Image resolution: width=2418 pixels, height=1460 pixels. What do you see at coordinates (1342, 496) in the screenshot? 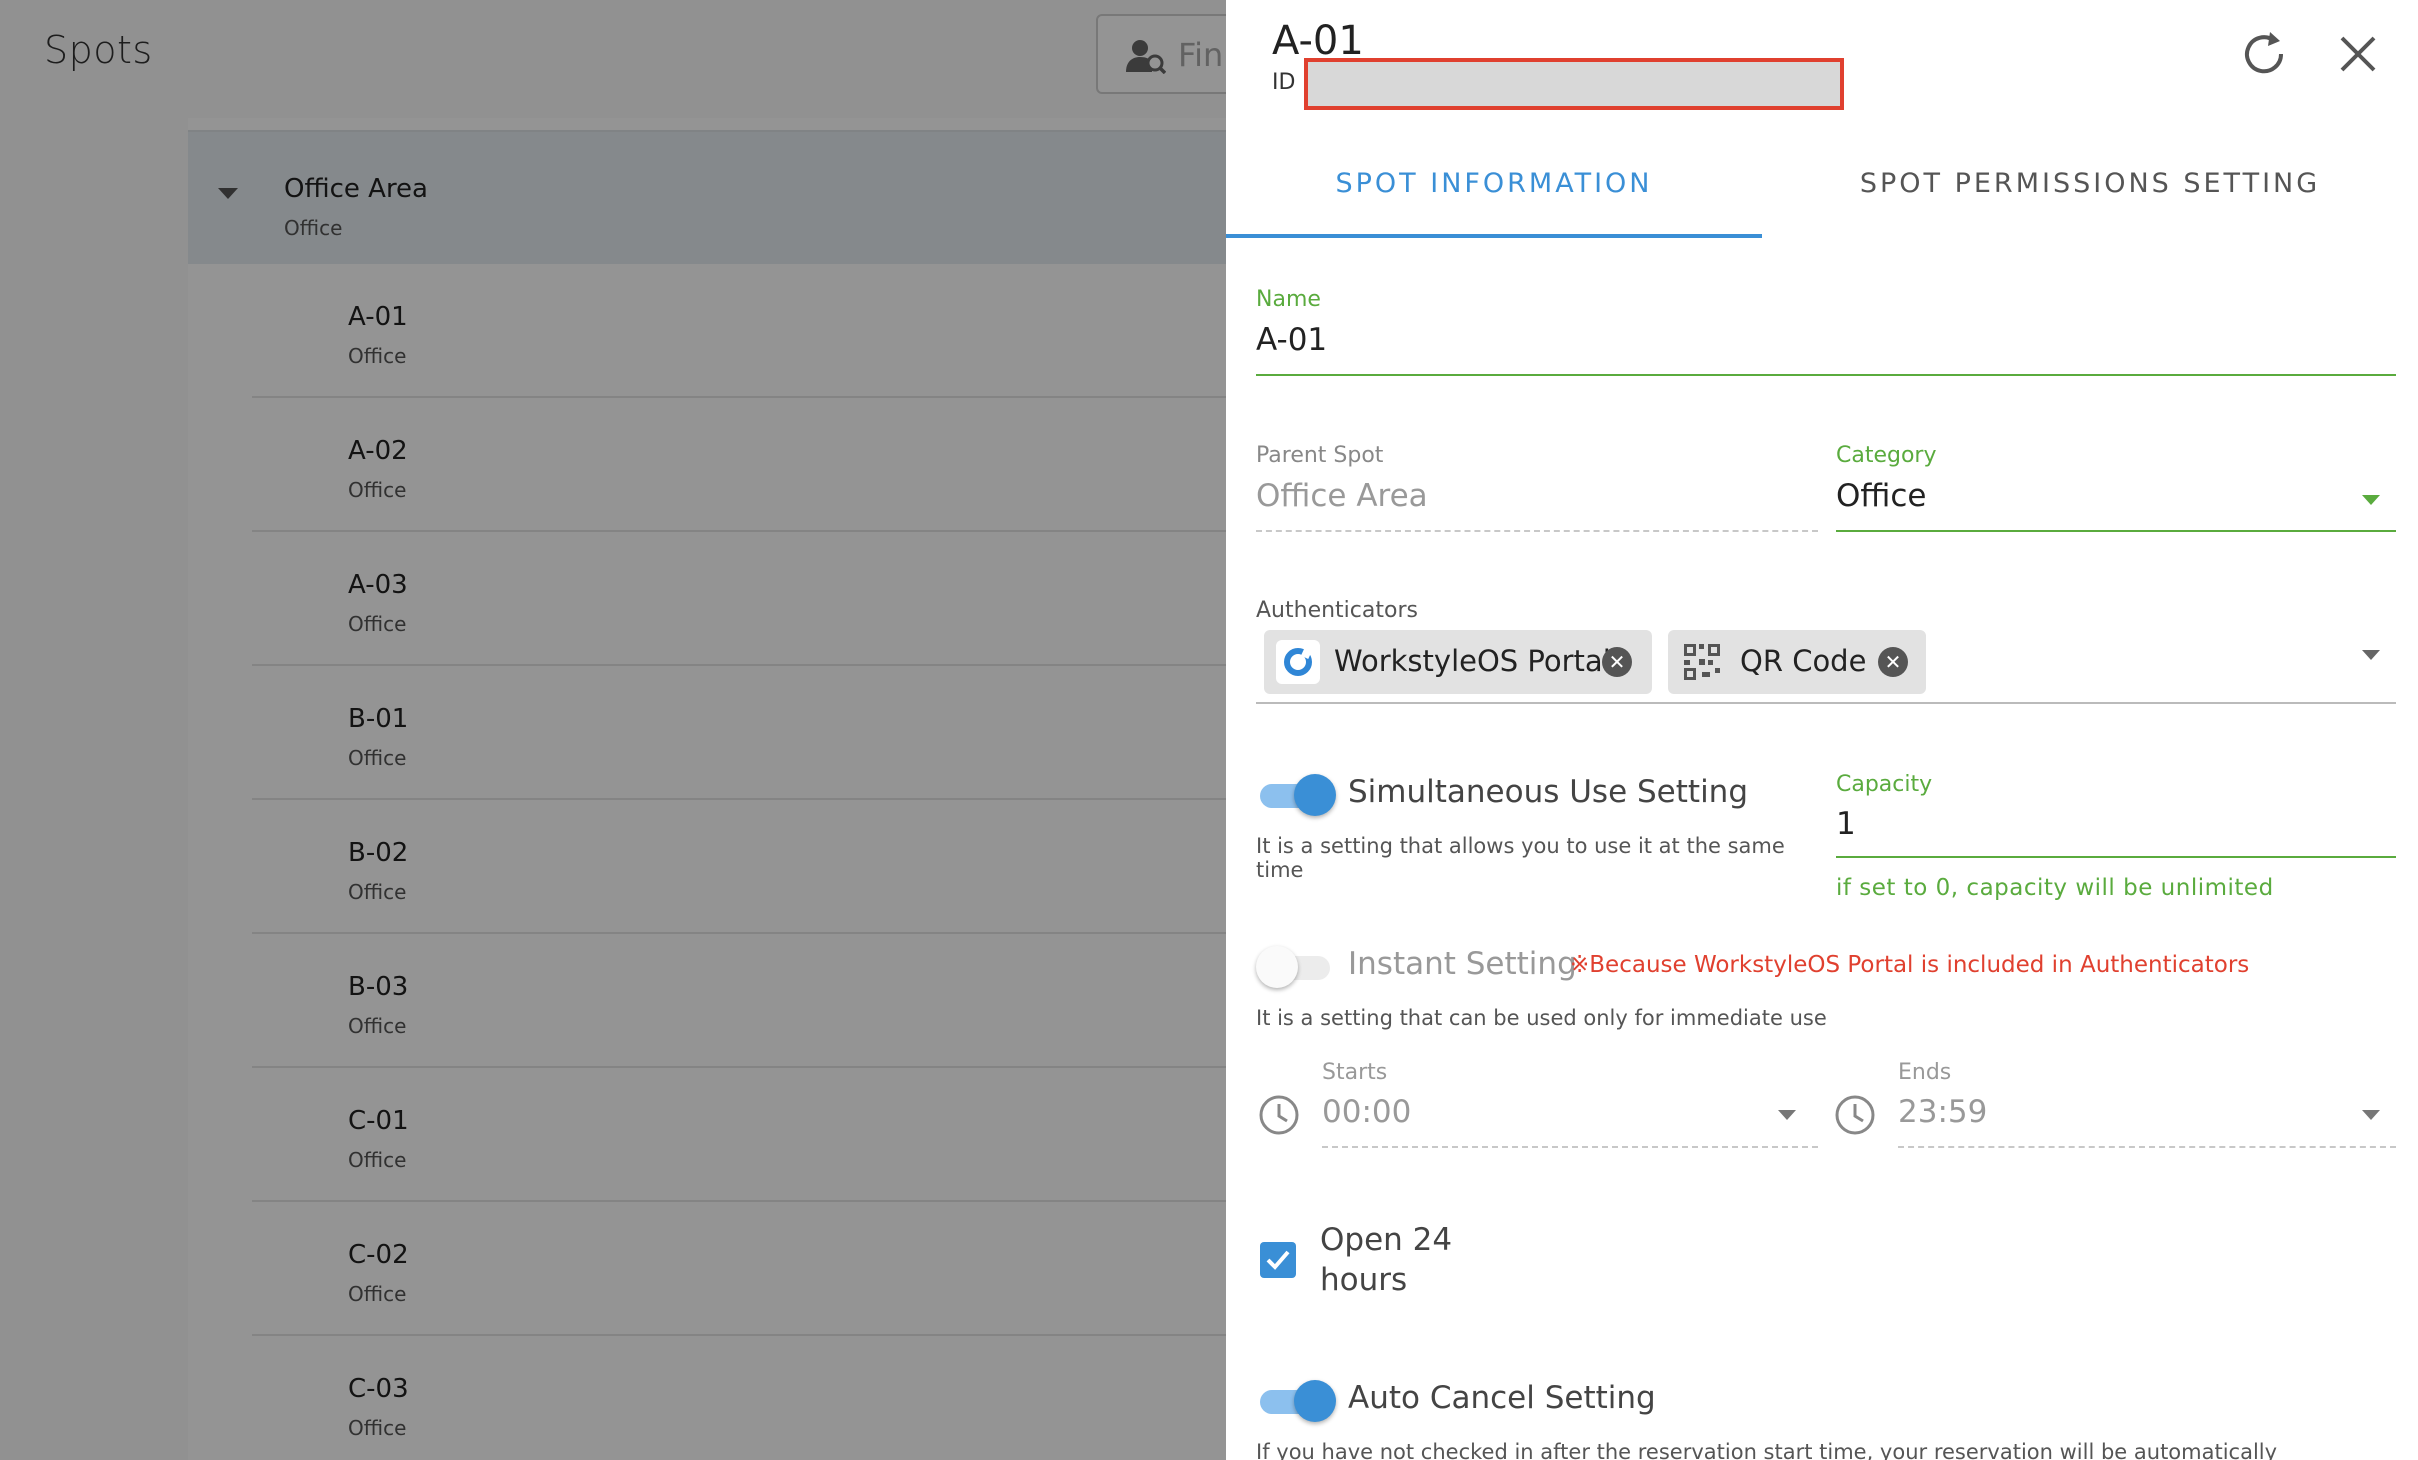
I see `parent-spot-field: Office Area` at bounding box center [1342, 496].